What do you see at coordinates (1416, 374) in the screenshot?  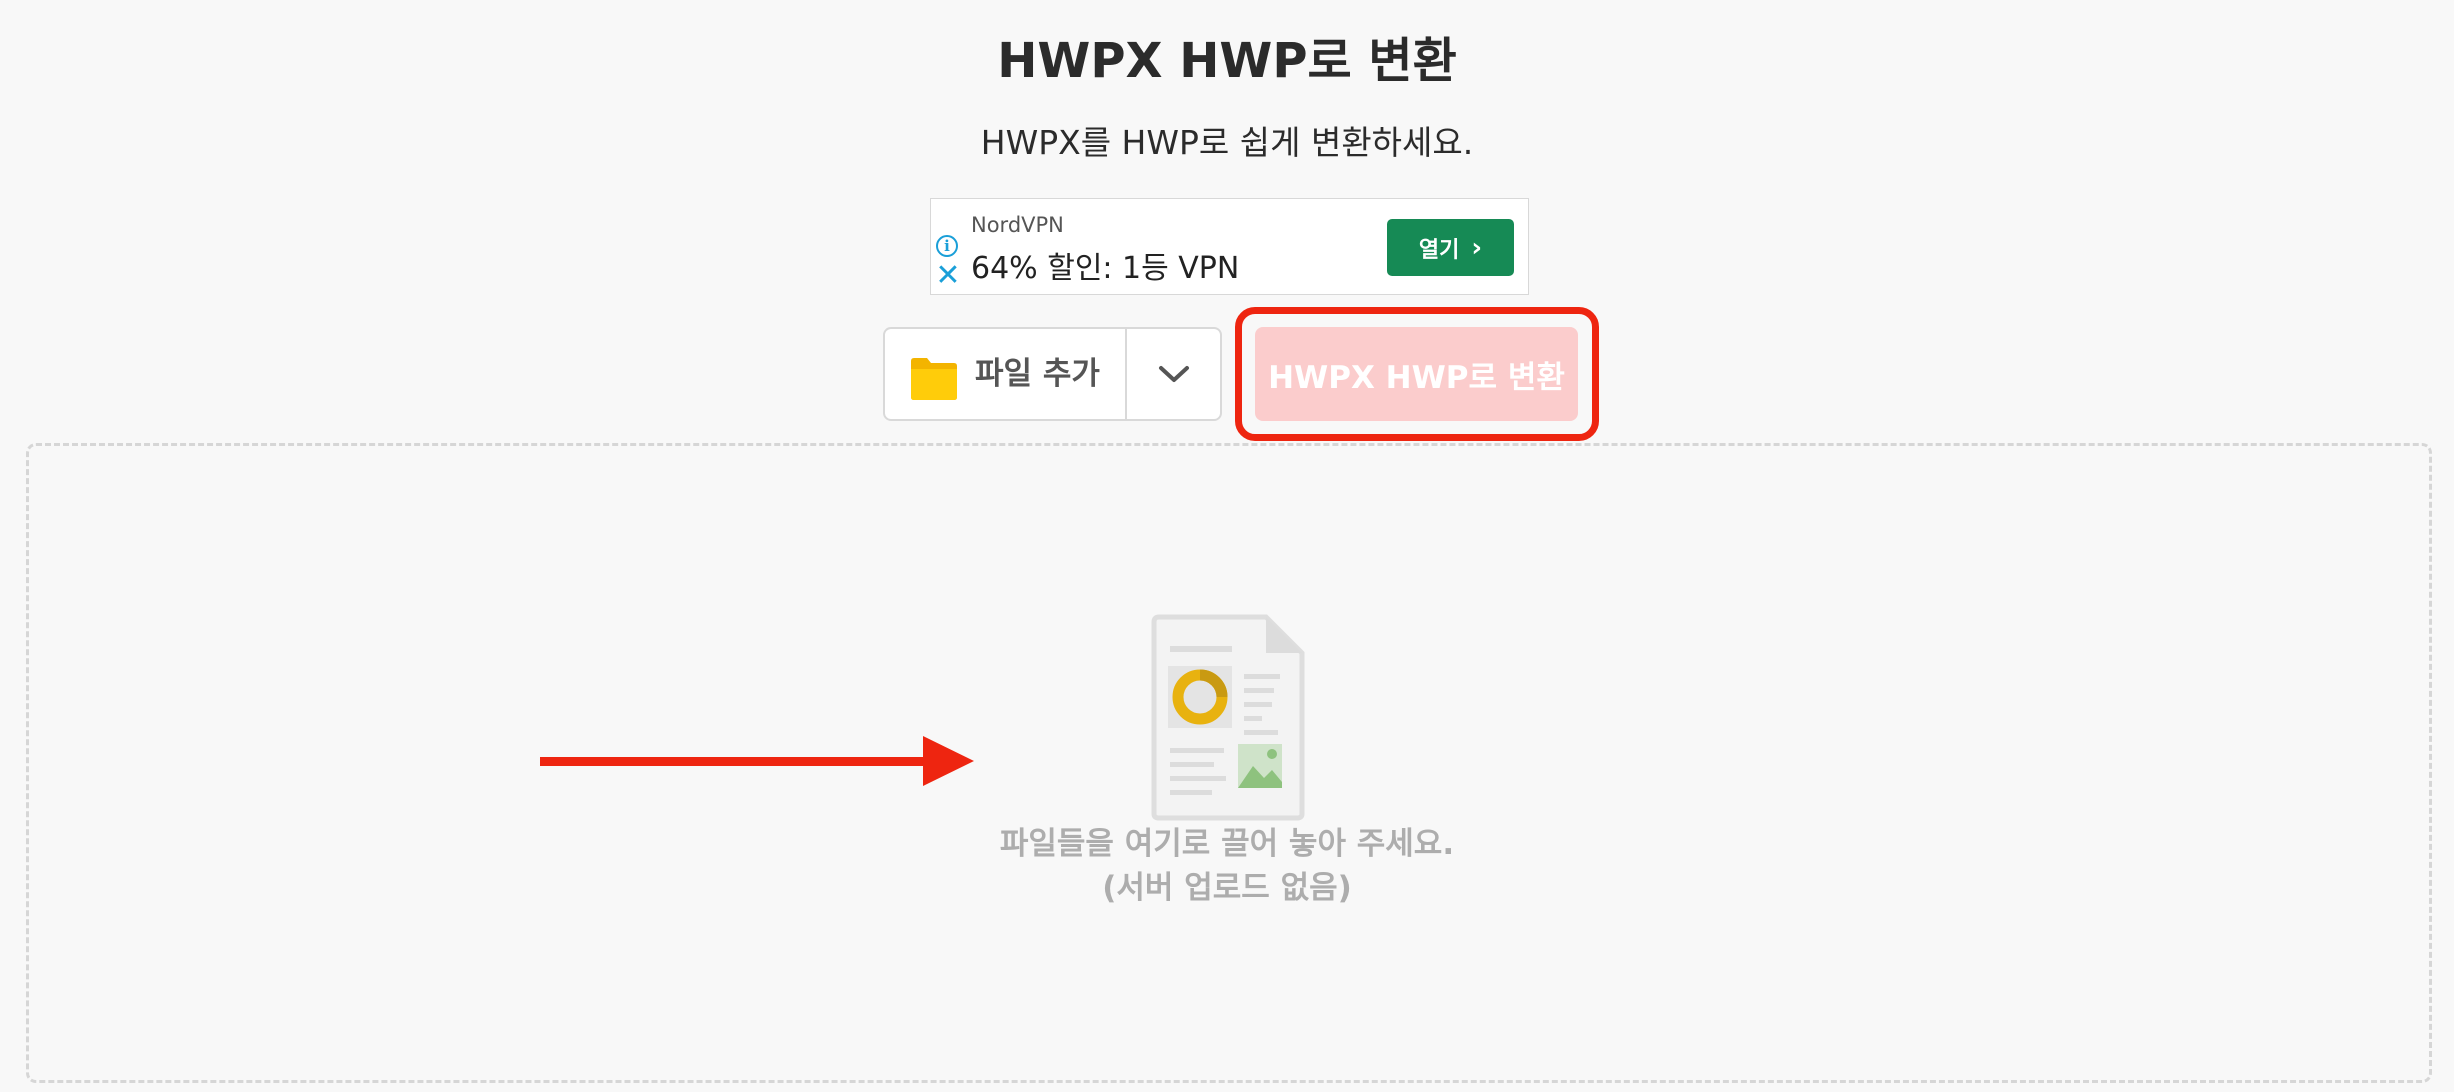 I see `convert-button: HWPX HWP로 변환` at bounding box center [1416, 374].